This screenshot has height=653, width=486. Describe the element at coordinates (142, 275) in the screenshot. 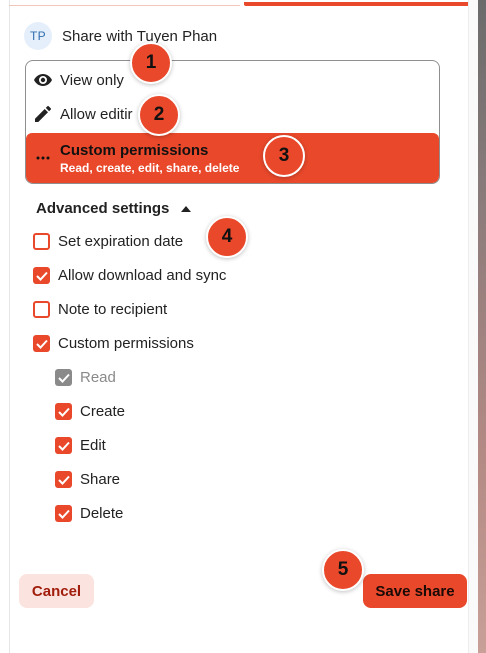

I see `option-label: Allow download and sync` at that location.